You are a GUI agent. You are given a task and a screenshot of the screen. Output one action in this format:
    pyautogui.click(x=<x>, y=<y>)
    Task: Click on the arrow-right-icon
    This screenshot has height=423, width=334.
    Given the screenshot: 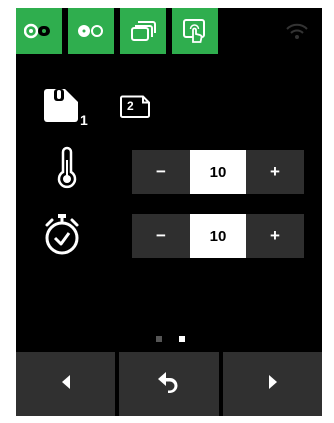 What is the action you would take?
    pyautogui.click(x=273, y=384)
    